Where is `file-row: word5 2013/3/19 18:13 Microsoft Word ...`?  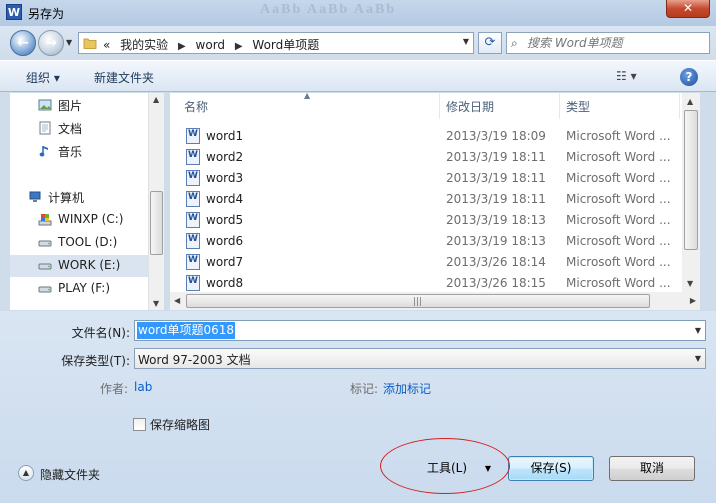
file-row: word5 2013/3/19 18:13 Microsoft Word ... is located at coordinates (435, 220).